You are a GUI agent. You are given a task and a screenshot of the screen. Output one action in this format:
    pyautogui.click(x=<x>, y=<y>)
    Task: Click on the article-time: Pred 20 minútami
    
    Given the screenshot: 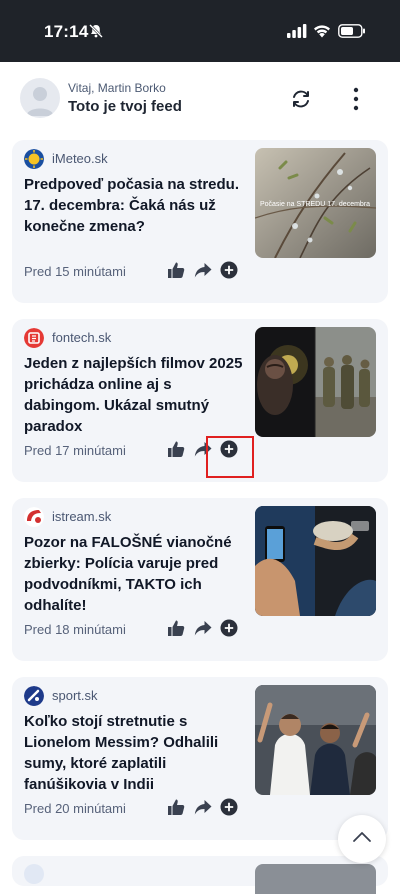 What is the action you would take?
    pyautogui.click(x=75, y=808)
    